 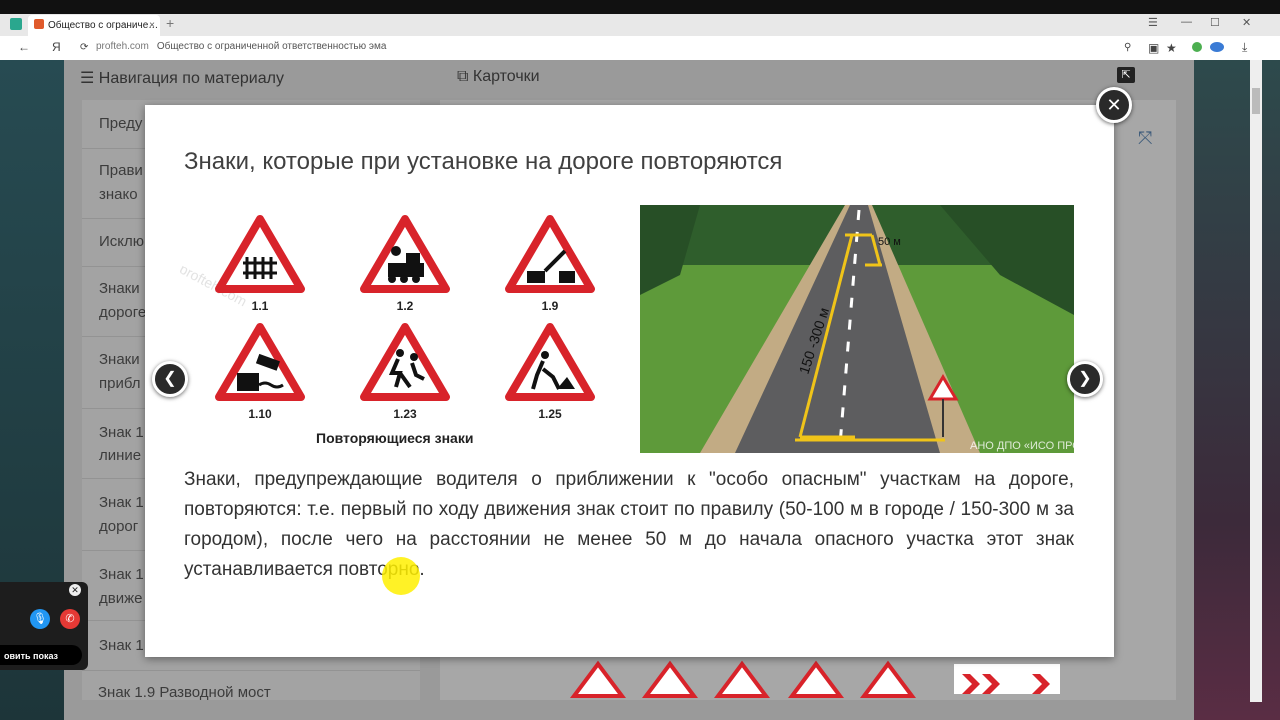 What do you see at coordinates (1114, 105) in the screenshot?
I see `close-icon: ✕` at bounding box center [1114, 105].